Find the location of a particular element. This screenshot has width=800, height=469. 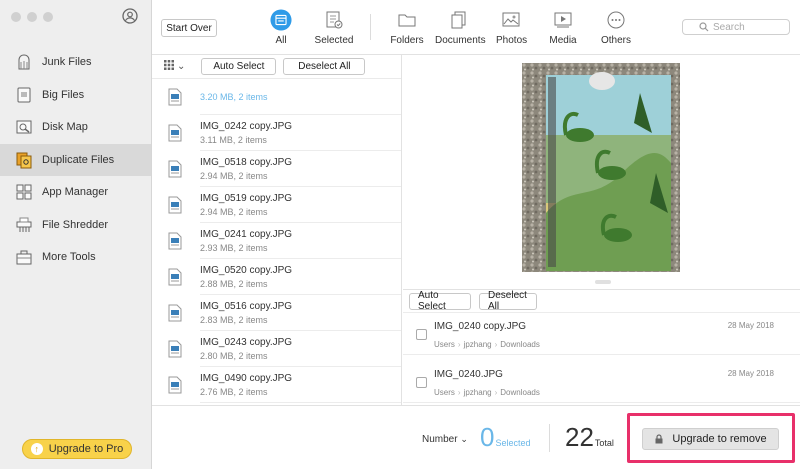

file-path-breadcrumb: Users › jpzhang › Downloads is located at coordinates (487, 344).